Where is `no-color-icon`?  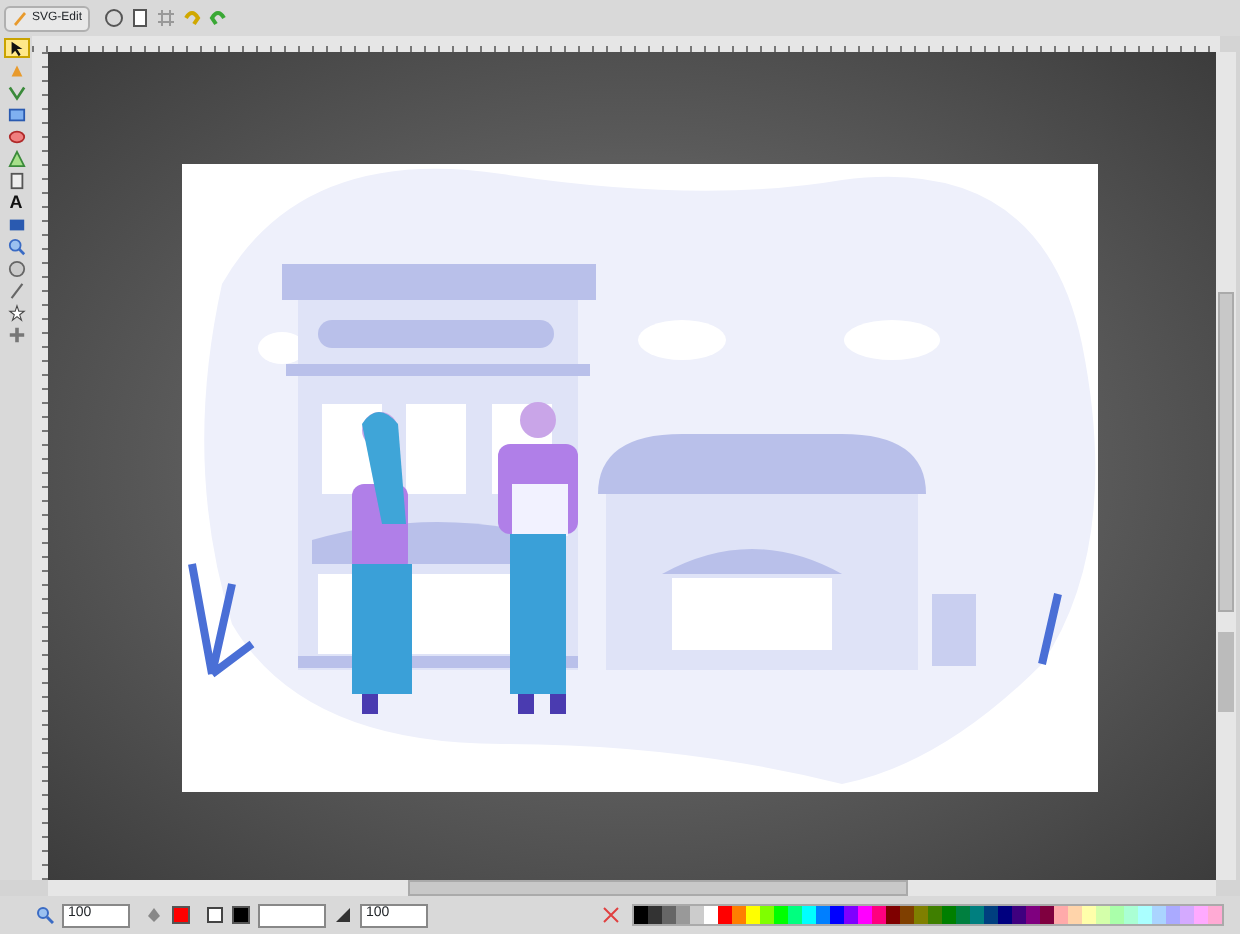
no-color-icon is located at coordinates (611, 915).